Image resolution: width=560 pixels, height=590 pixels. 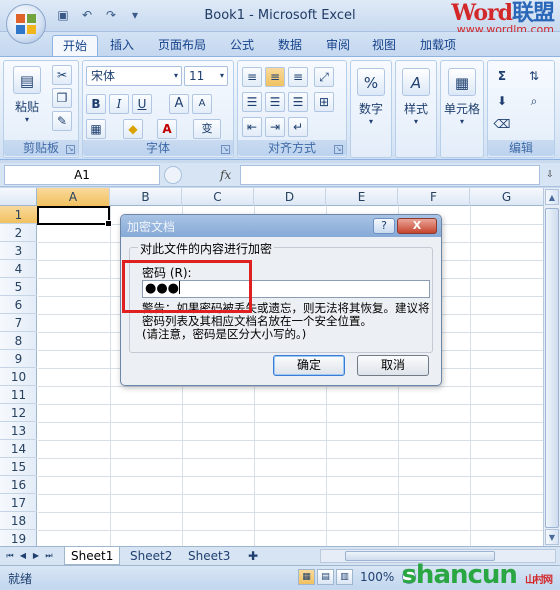 What do you see at coordinates (49, 556) in the screenshot?
I see `last-sheet-icon: ⏭` at bounding box center [49, 556].